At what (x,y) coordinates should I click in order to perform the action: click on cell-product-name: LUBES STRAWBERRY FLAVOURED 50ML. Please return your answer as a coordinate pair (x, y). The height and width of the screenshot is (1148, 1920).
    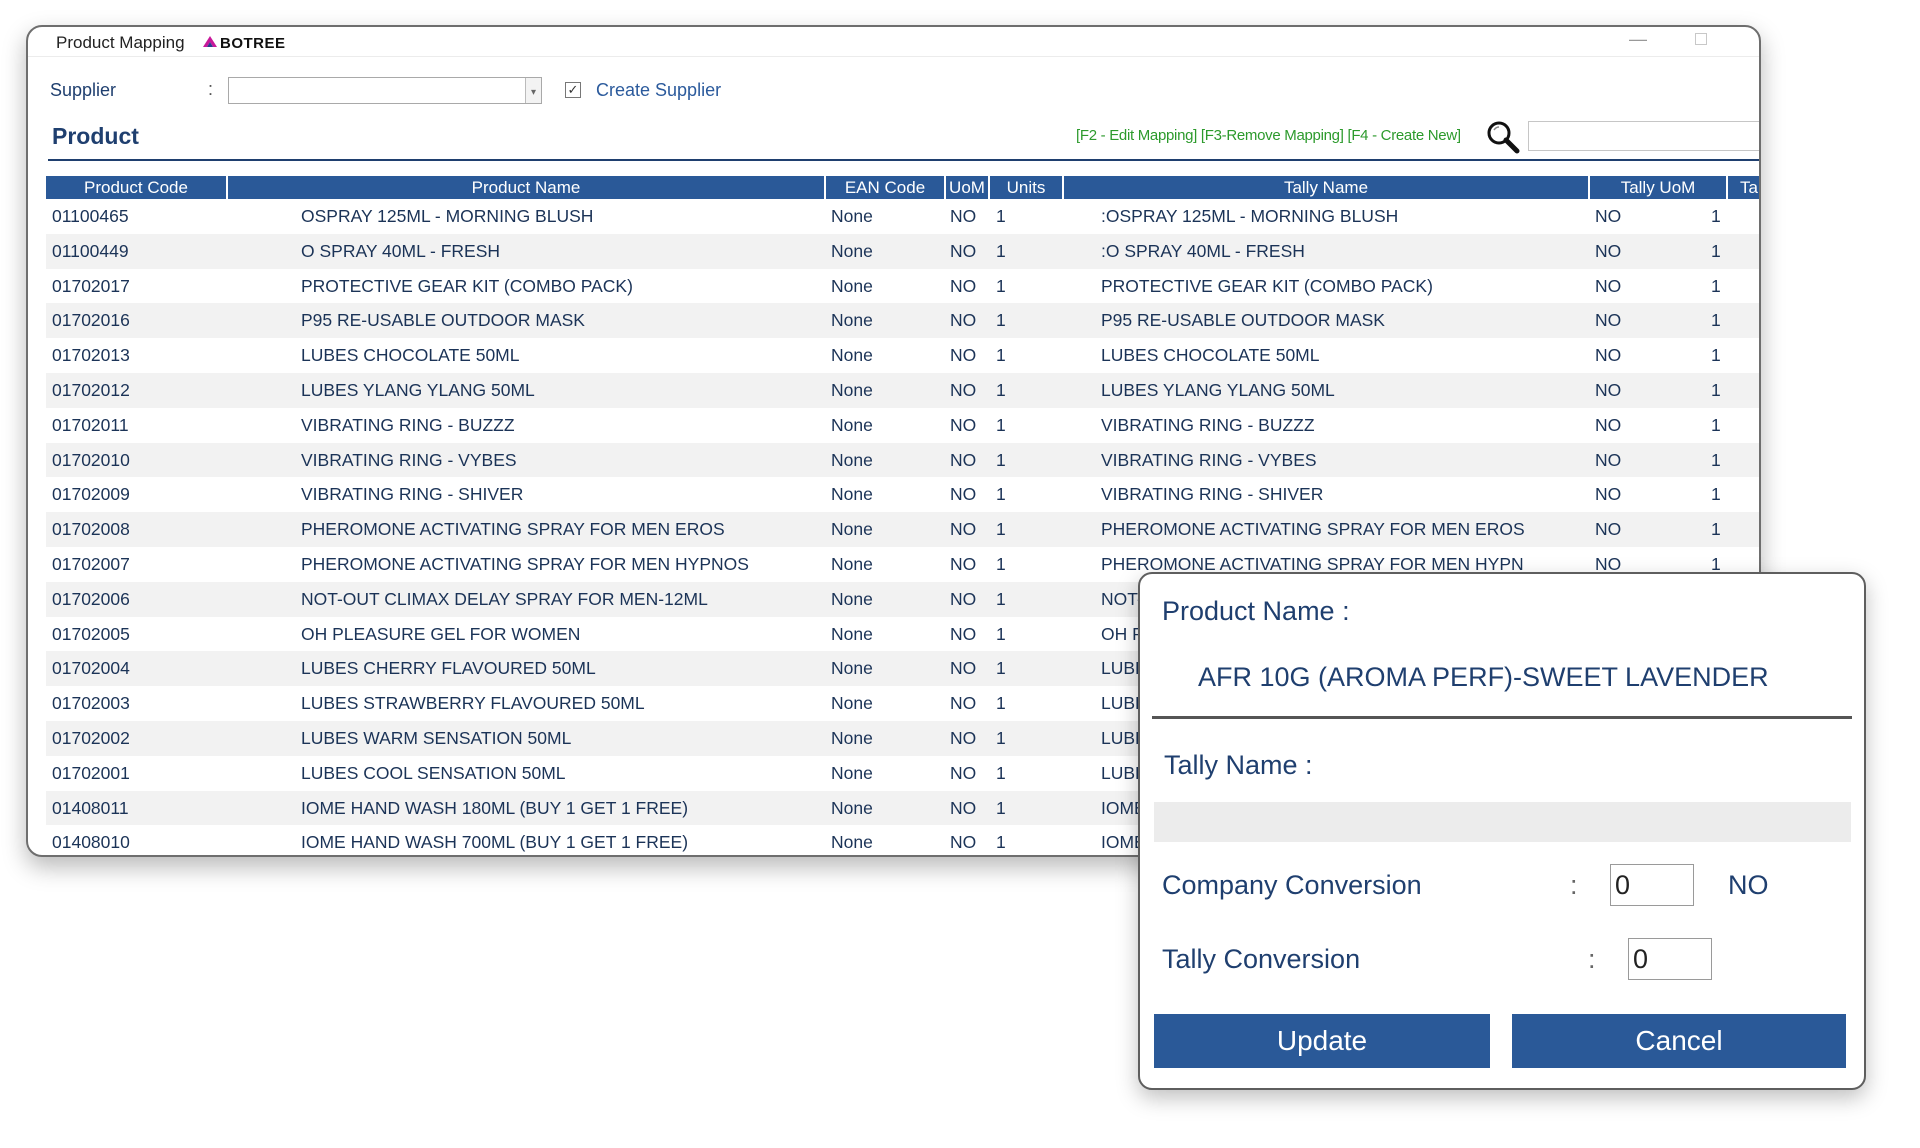
    Looking at the image, I should click on (473, 703).